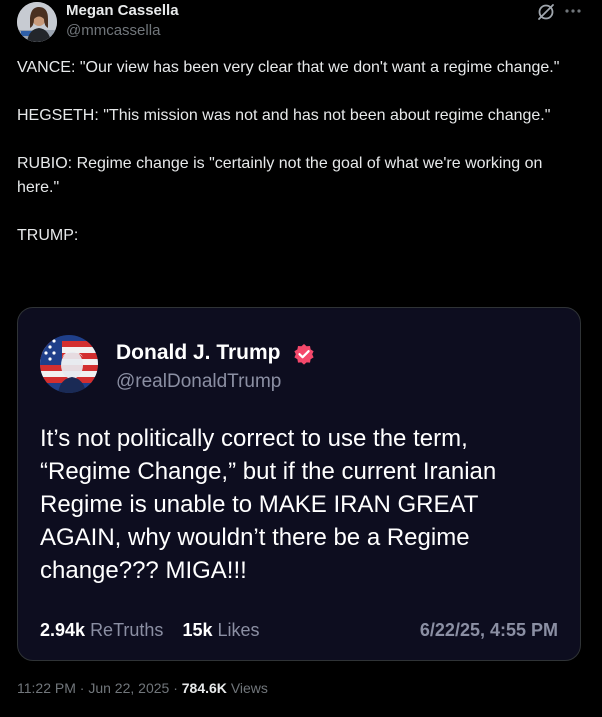 Image resolution: width=602 pixels, height=717 pixels. I want to click on likes-stat: 15k Likes, so click(220, 630).